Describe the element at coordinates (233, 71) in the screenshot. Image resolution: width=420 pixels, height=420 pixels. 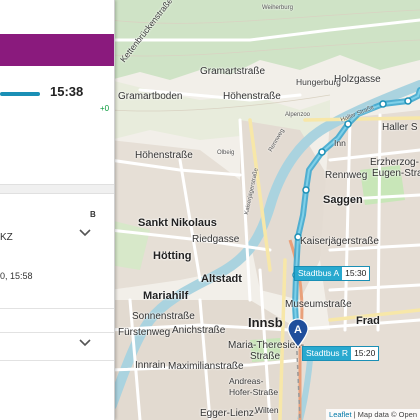
I see `map-label-gramartstrasse: Gramartstraße` at that location.